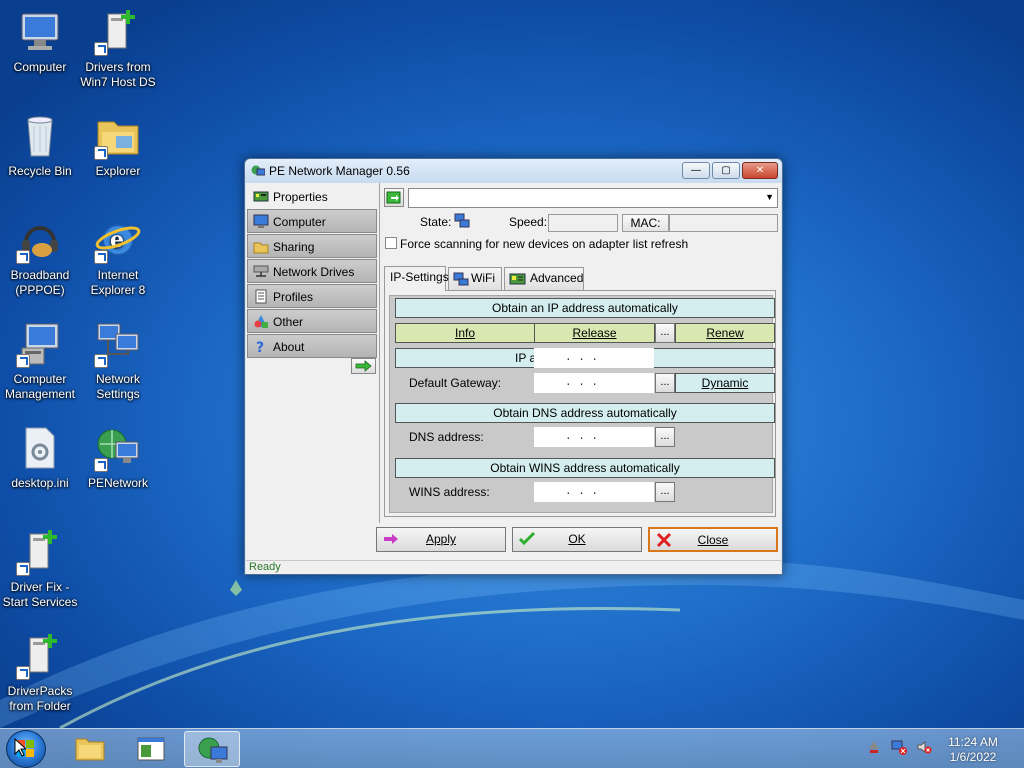 Image resolution: width=1024 pixels, height=768 pixels. I want to click on desktop-icon-label: Network Settings, so click(117, 386).